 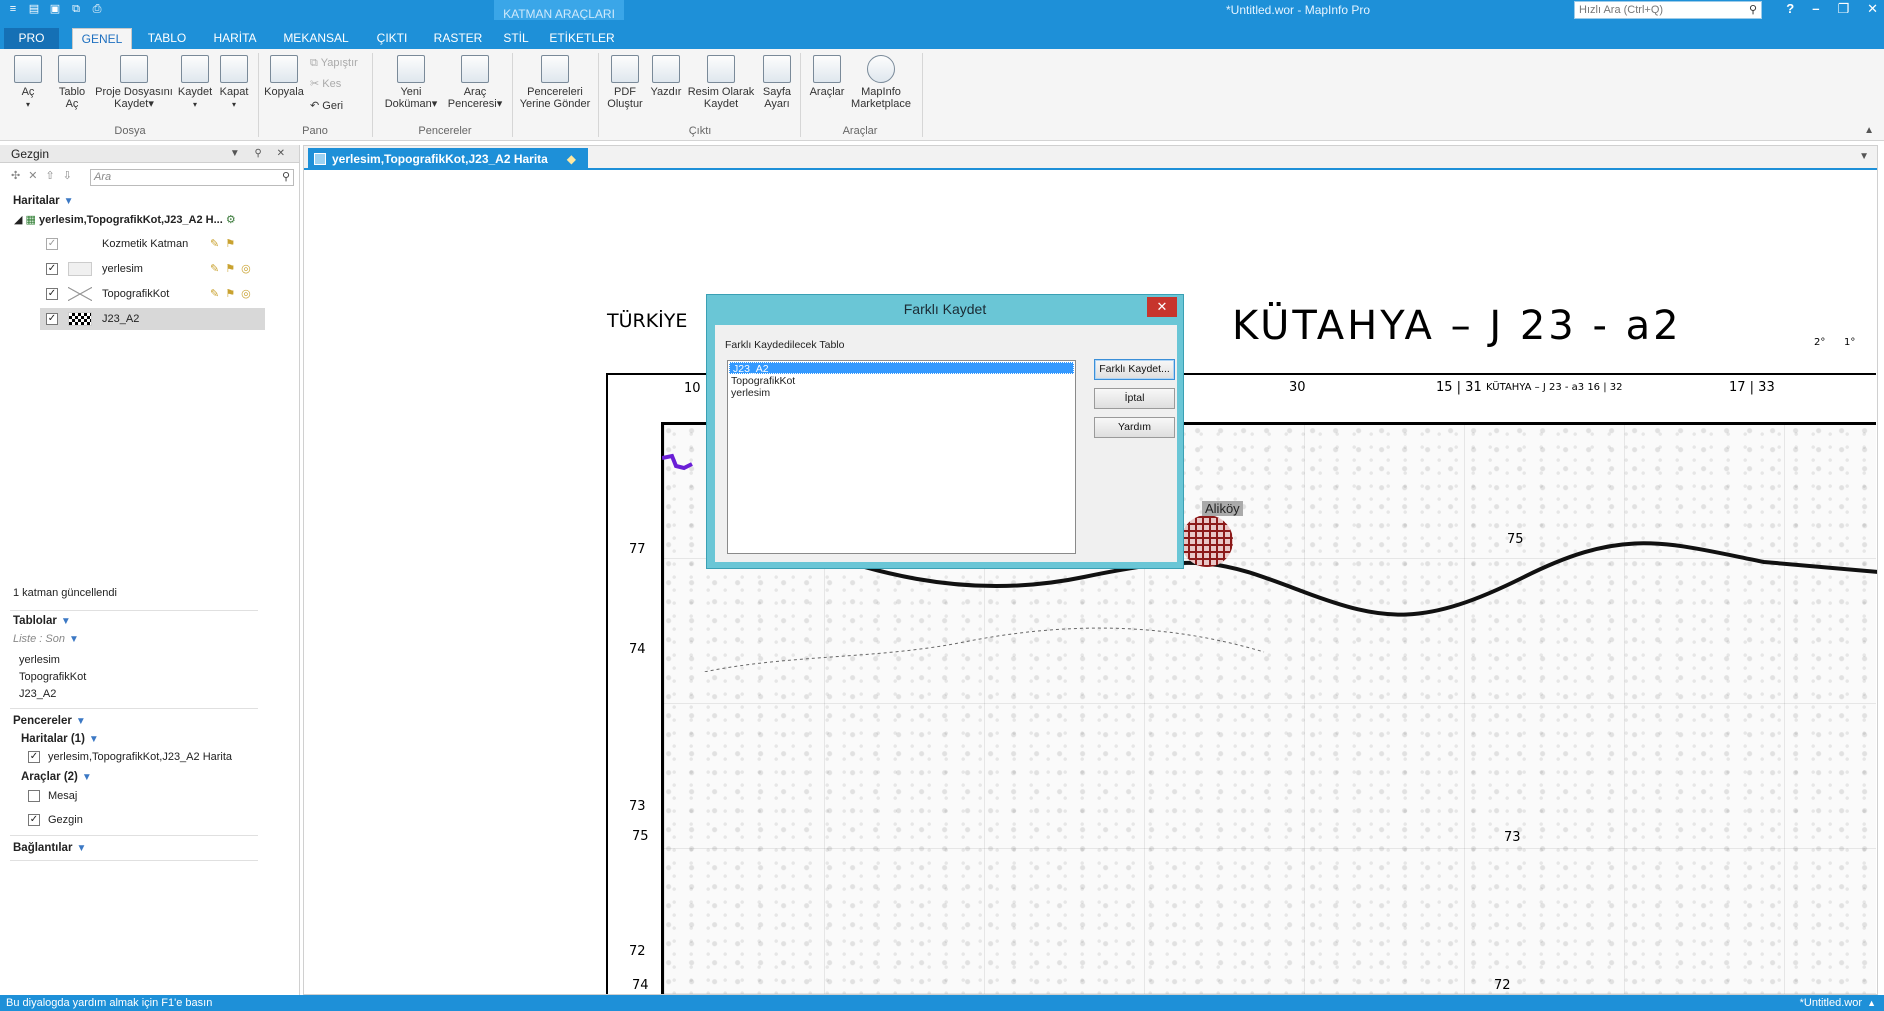 I want to click on tab-mekansal: MEKANSAL, so click(x=316, y=38).